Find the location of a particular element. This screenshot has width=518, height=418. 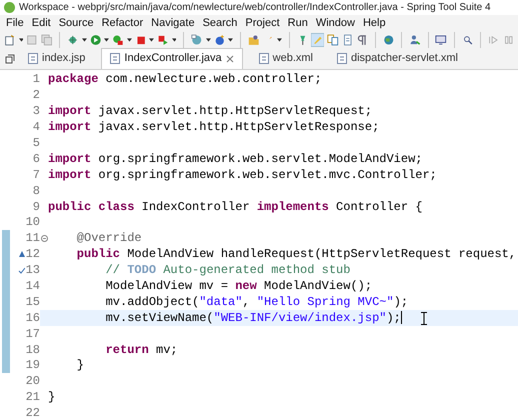

menu-item: Run is located at coordinates (298, 23).